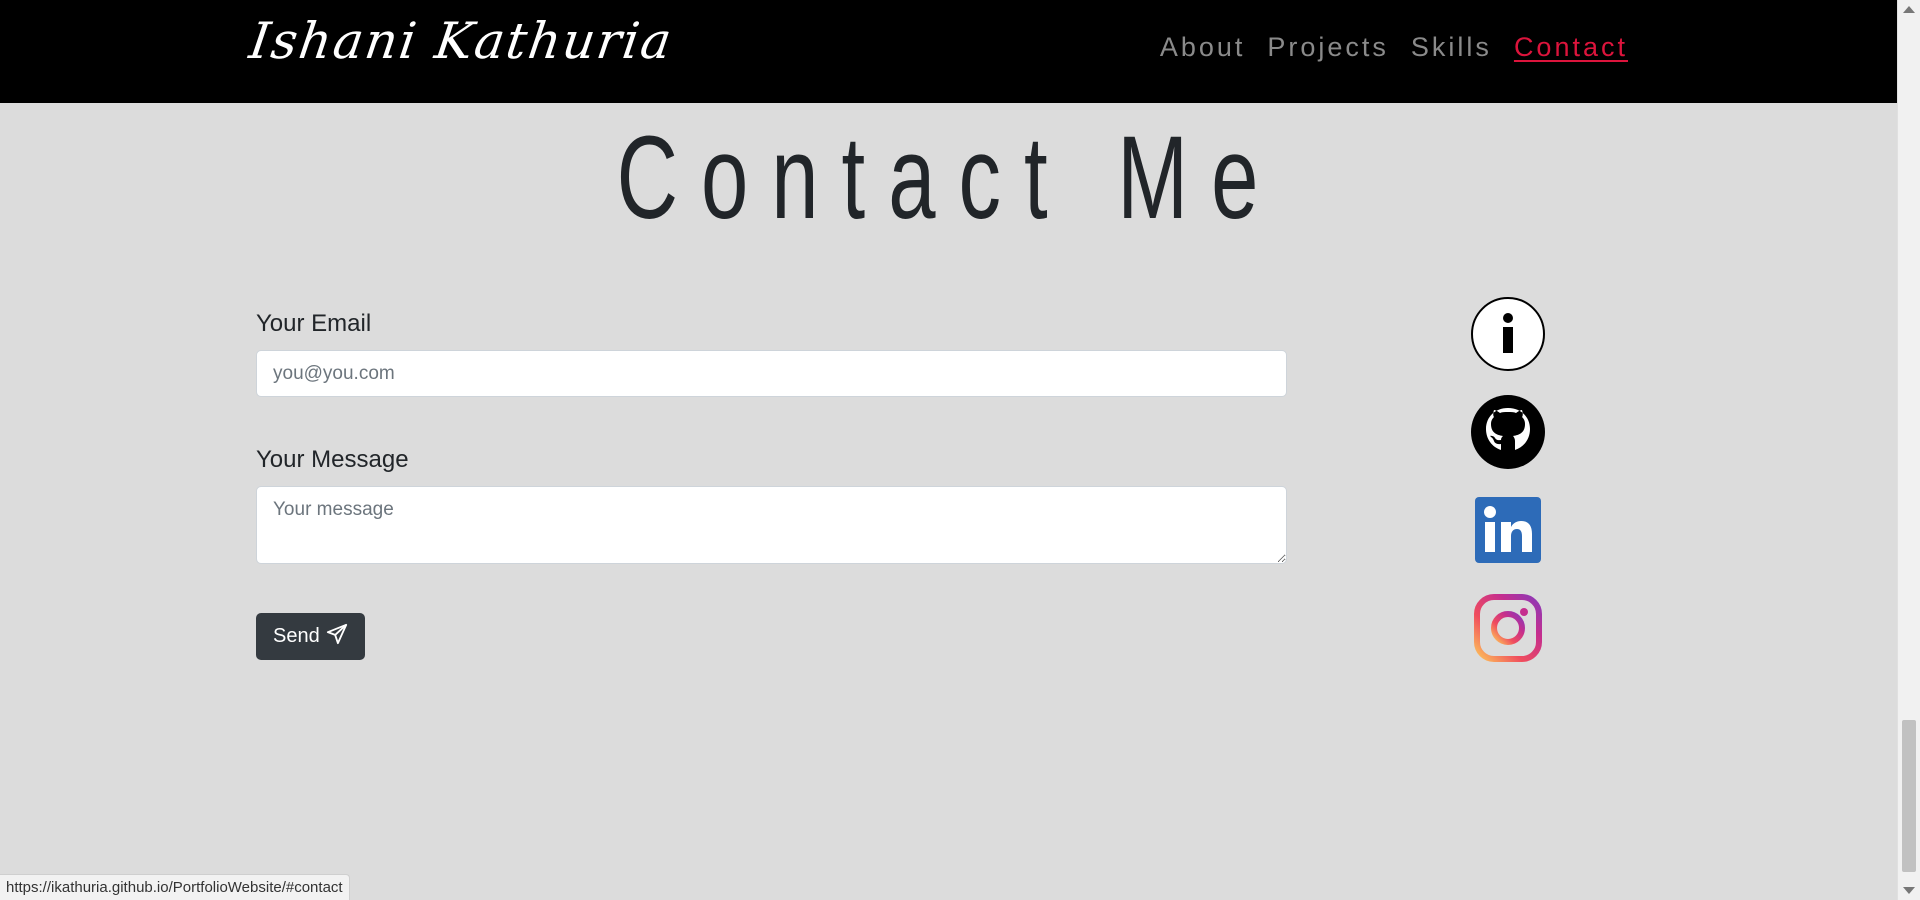  What do you see at coordinates (296, 636) in the screenshot?
I see `send-label: Send` at bounding box center [296, 636].